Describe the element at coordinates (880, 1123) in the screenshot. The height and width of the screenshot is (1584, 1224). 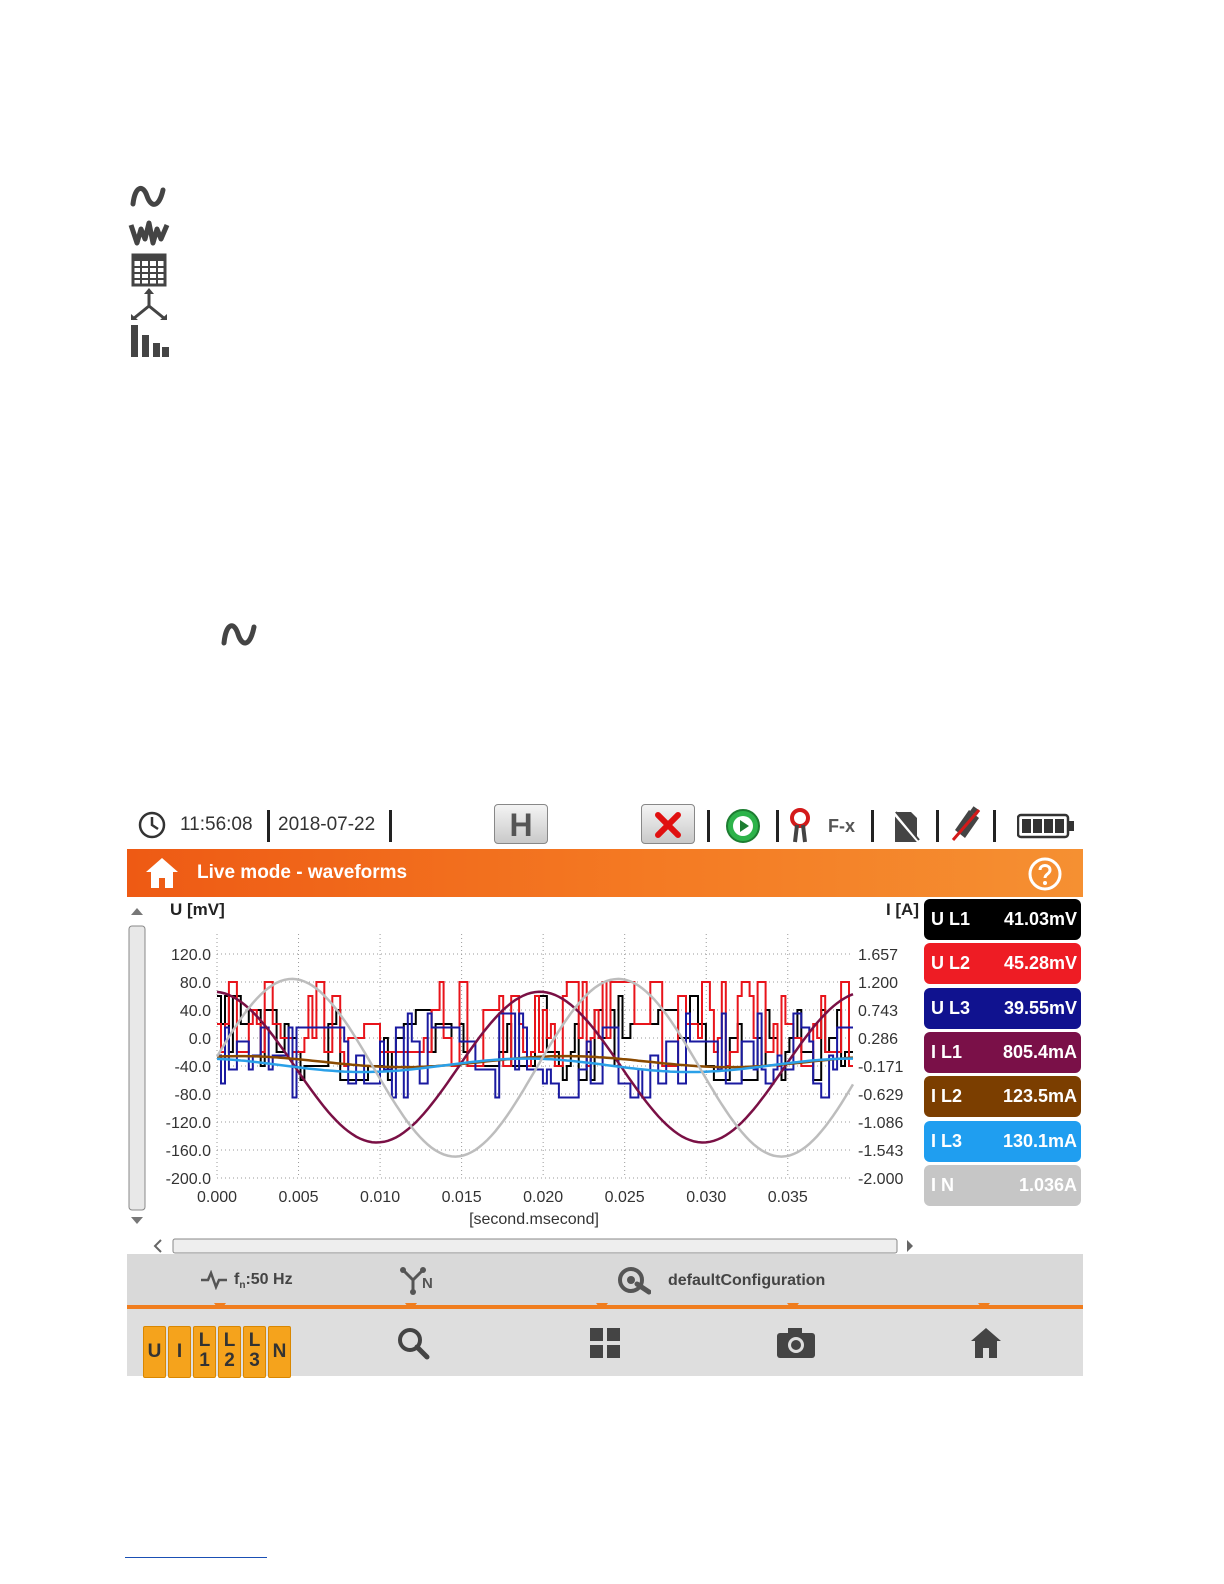
I see `y-right-tick: -1.086` at that location.